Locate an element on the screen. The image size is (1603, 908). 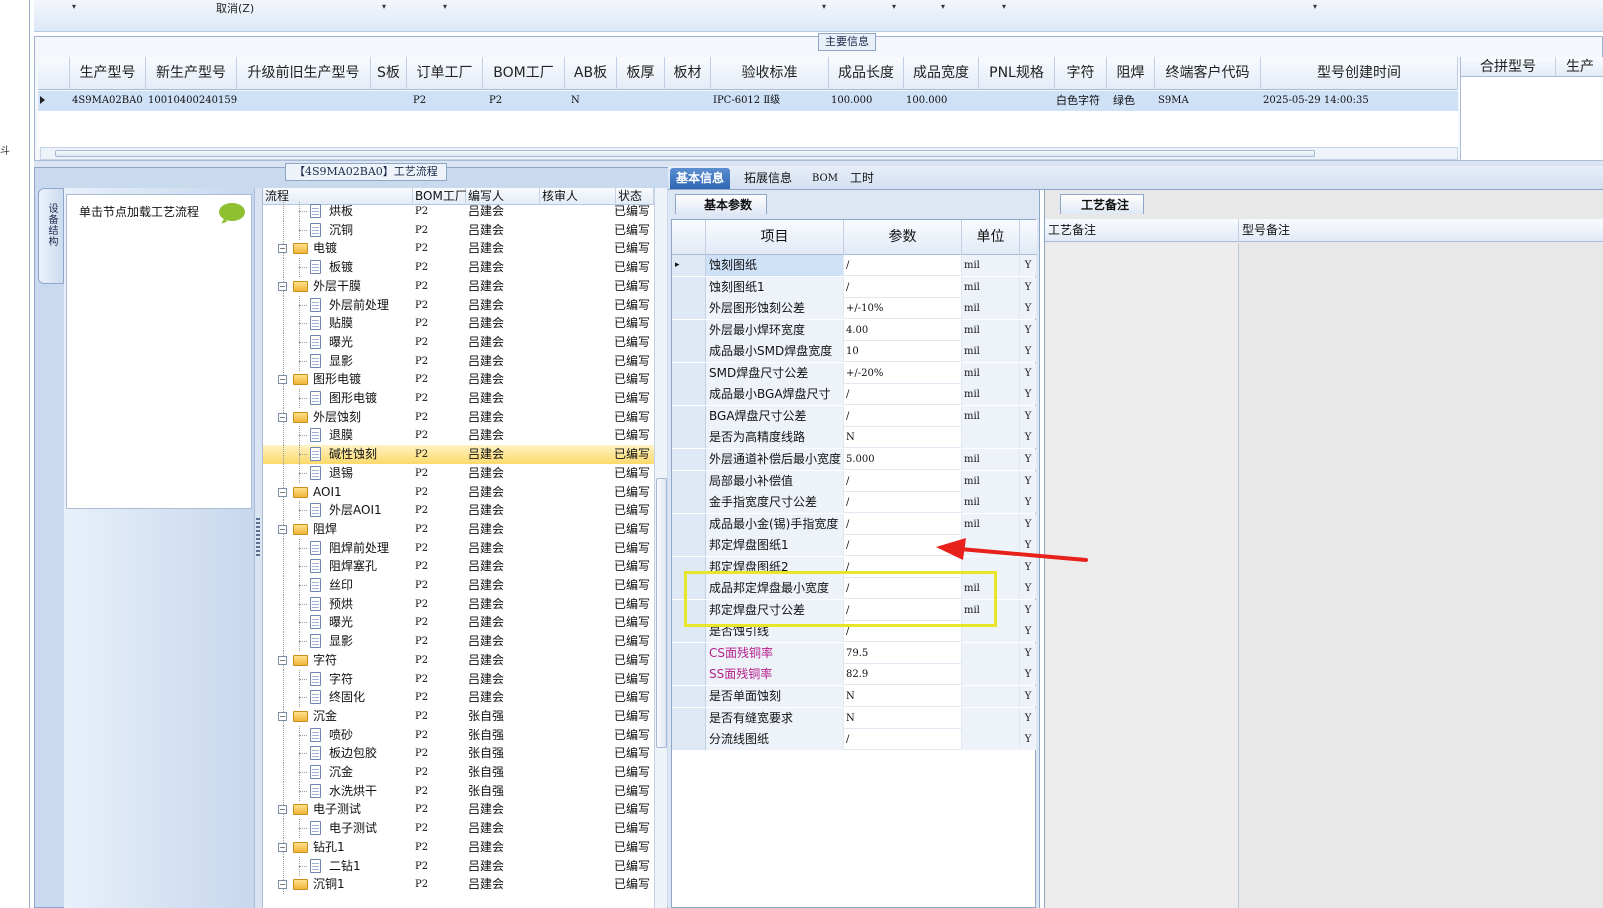
tree-node: − 电子测试 P2 吕建会 已编写 is located at coordinates (465, 810).